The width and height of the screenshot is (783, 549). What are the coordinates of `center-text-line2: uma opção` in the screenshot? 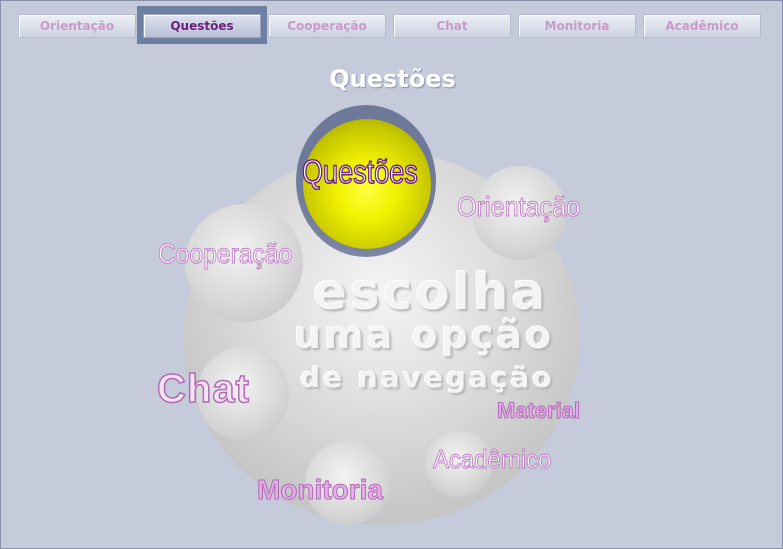 It's located at (424, 335).